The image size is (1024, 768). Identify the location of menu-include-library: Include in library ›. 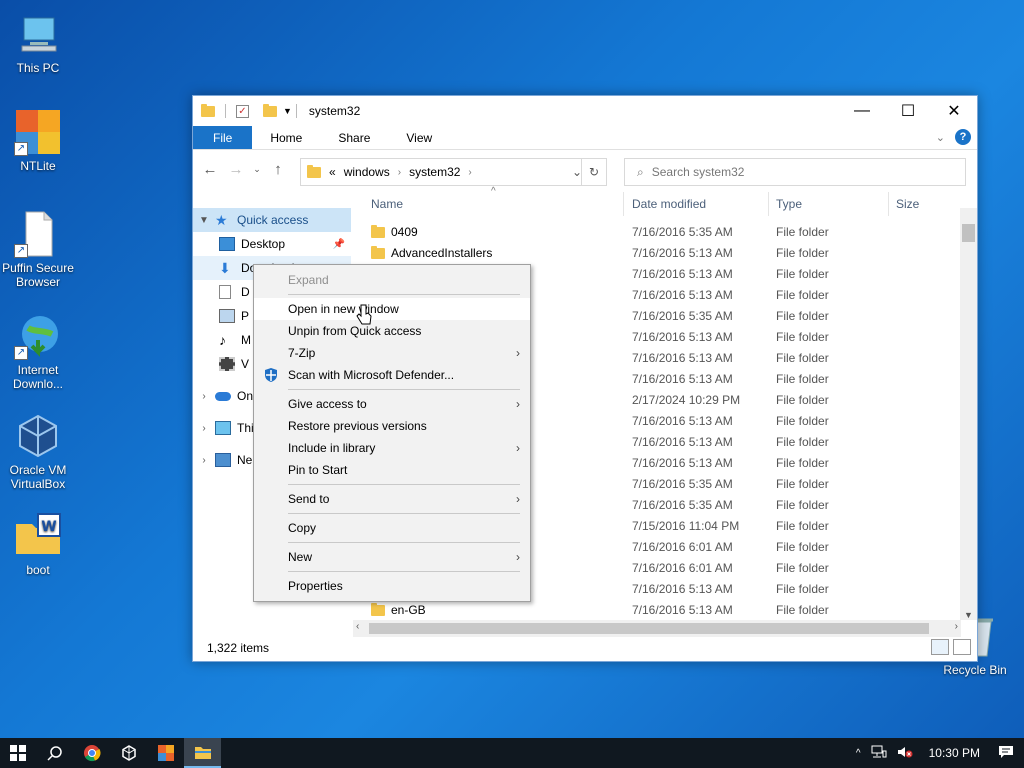
(392, 448).